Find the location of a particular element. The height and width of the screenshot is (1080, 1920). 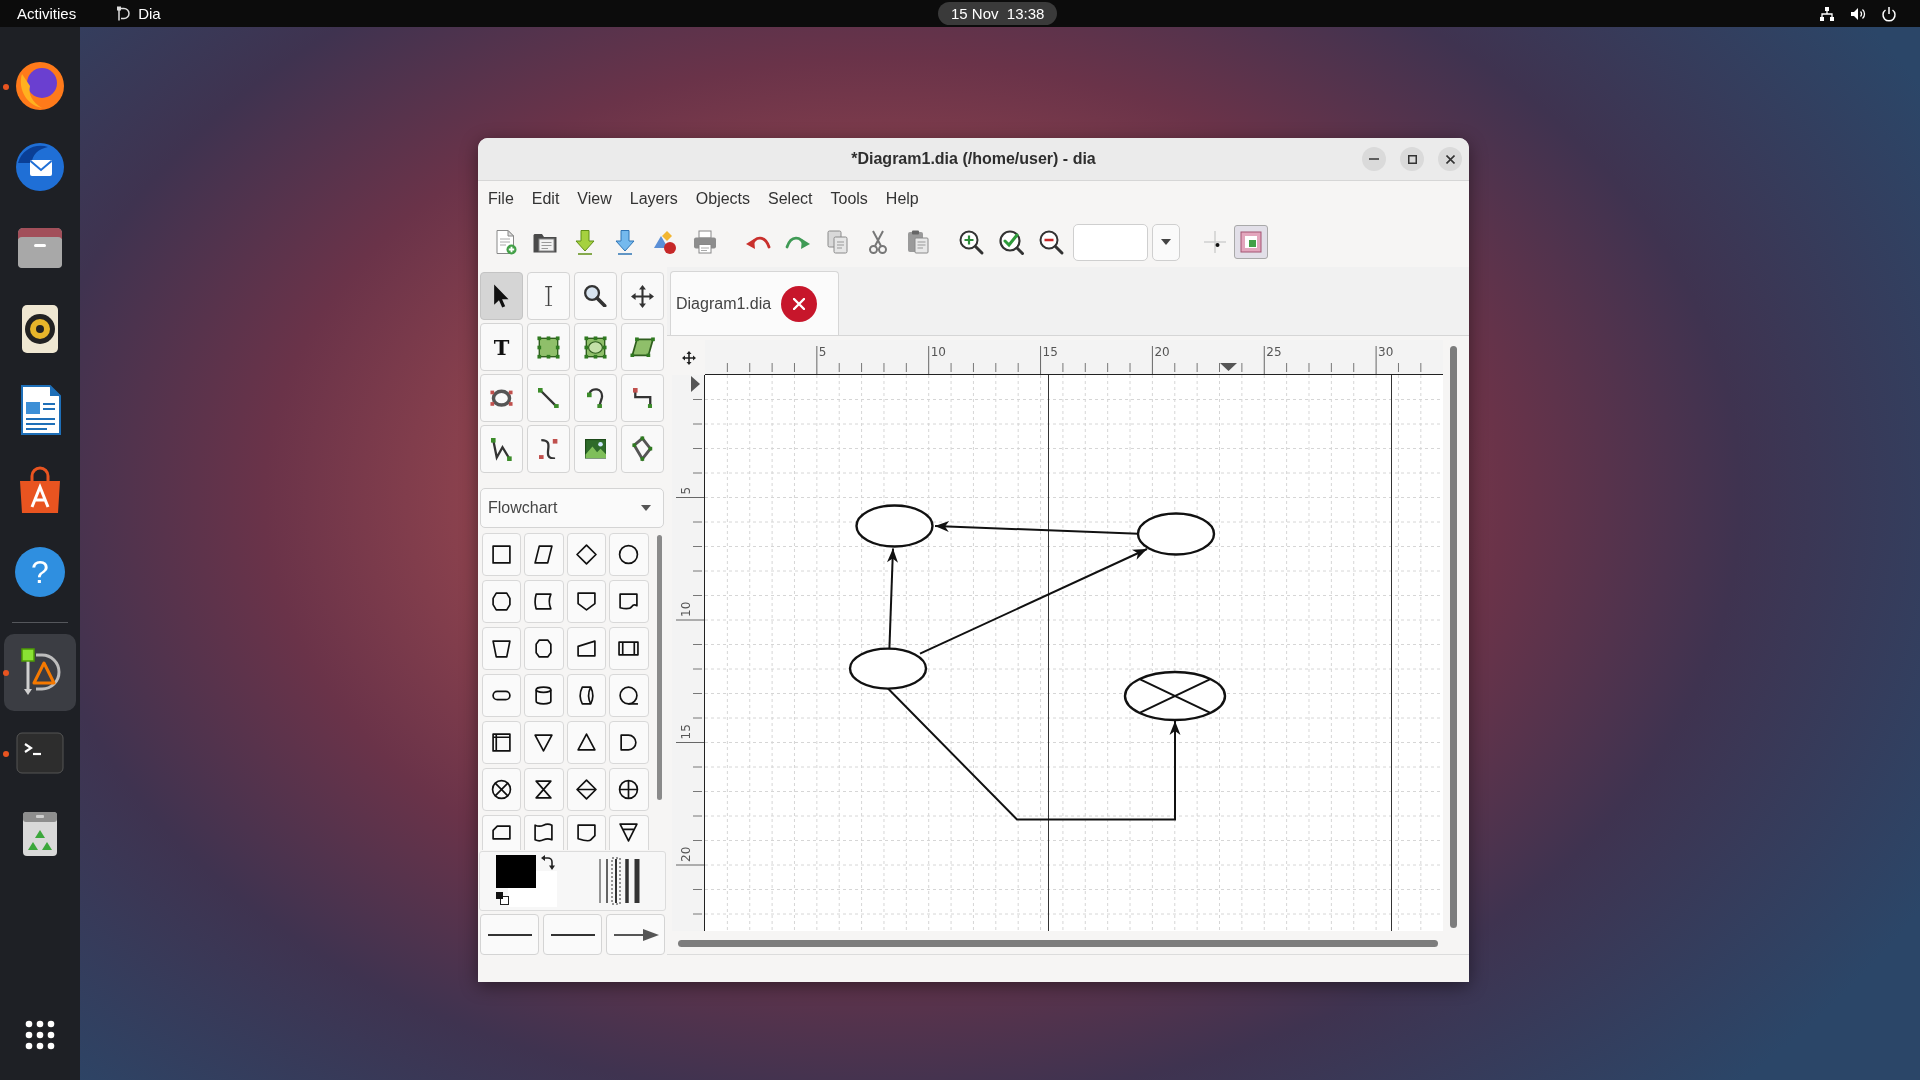

image-icon is located at coordinates (595, 449).